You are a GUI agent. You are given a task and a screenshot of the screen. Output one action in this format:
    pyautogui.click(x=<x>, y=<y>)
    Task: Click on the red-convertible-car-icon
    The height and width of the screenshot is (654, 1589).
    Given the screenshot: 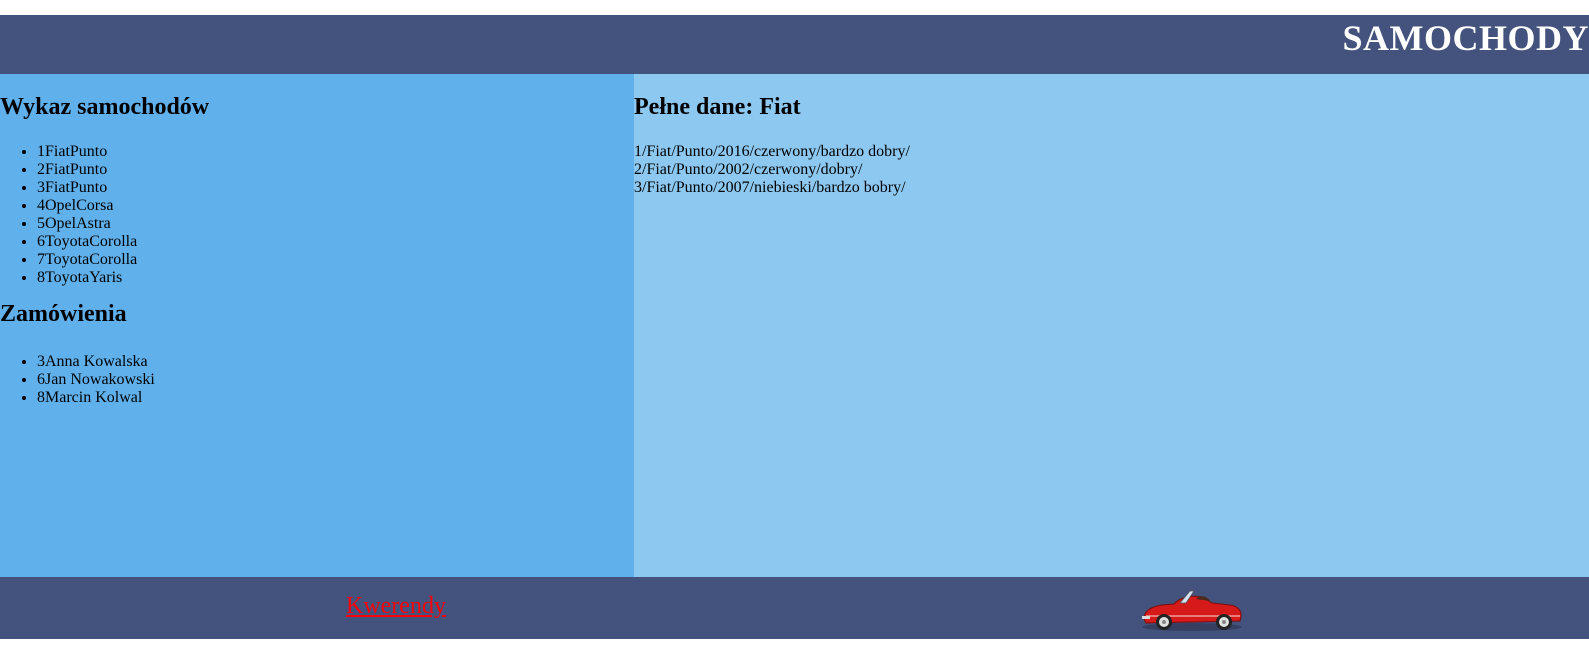 What is the action you would take?
    pyautogui.click(x=1192, y=610)
    